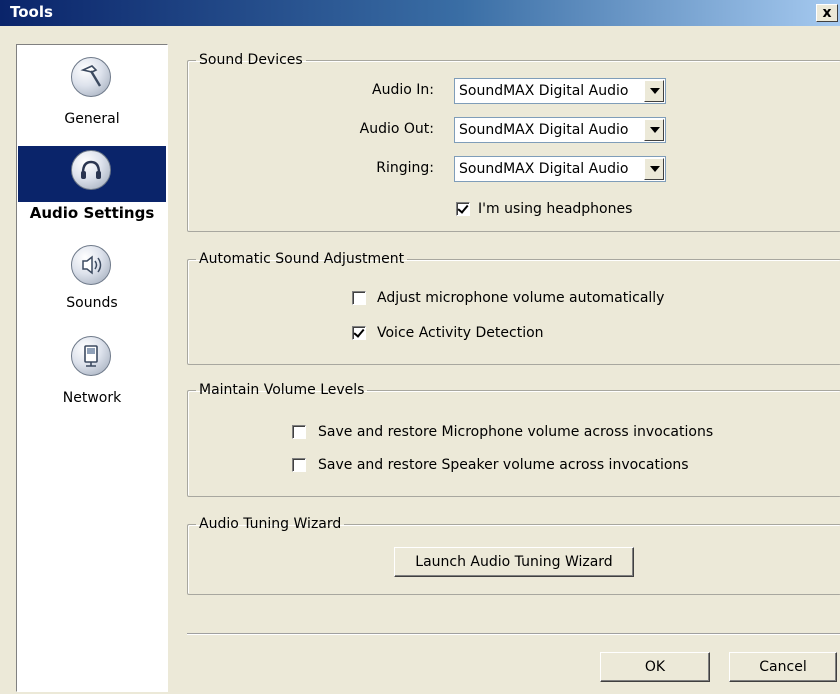 Image resolution: width=840 pixels, height=694 pixels. Describe the element at coordinates (359, 333) in the screenshot. I see `vad-checkbox` at that location.